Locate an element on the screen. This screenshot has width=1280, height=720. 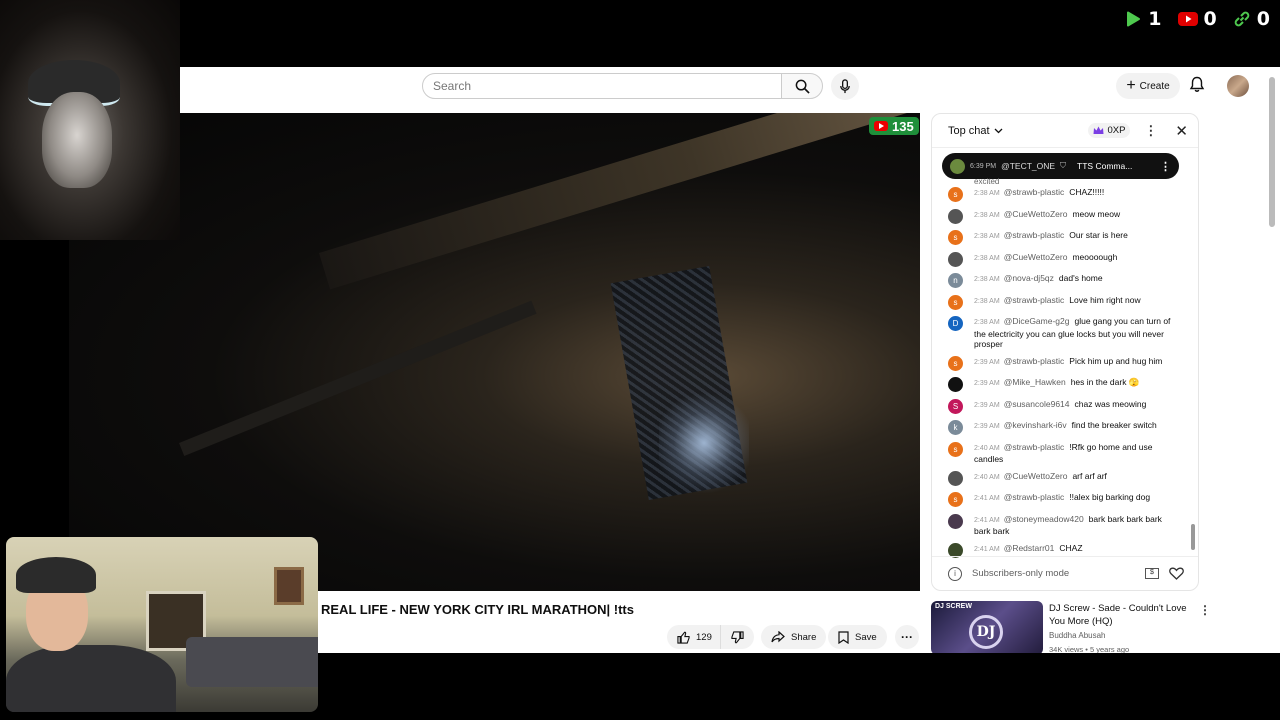
chat-author: @kevinshark-i6v is located at coordinates (1035, 425).